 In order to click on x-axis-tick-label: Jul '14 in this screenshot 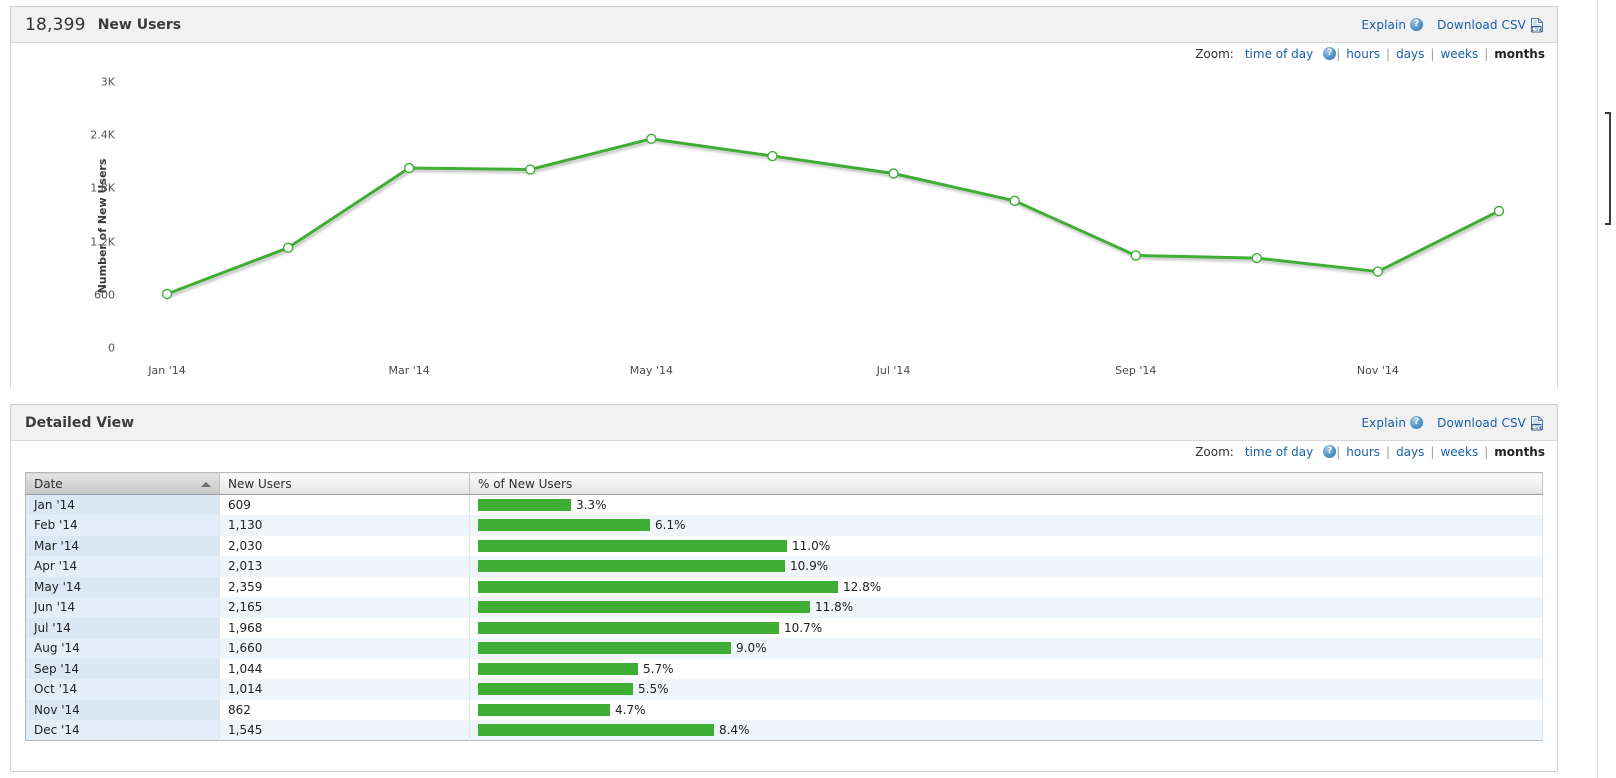, I will do `click(893, 370)`.